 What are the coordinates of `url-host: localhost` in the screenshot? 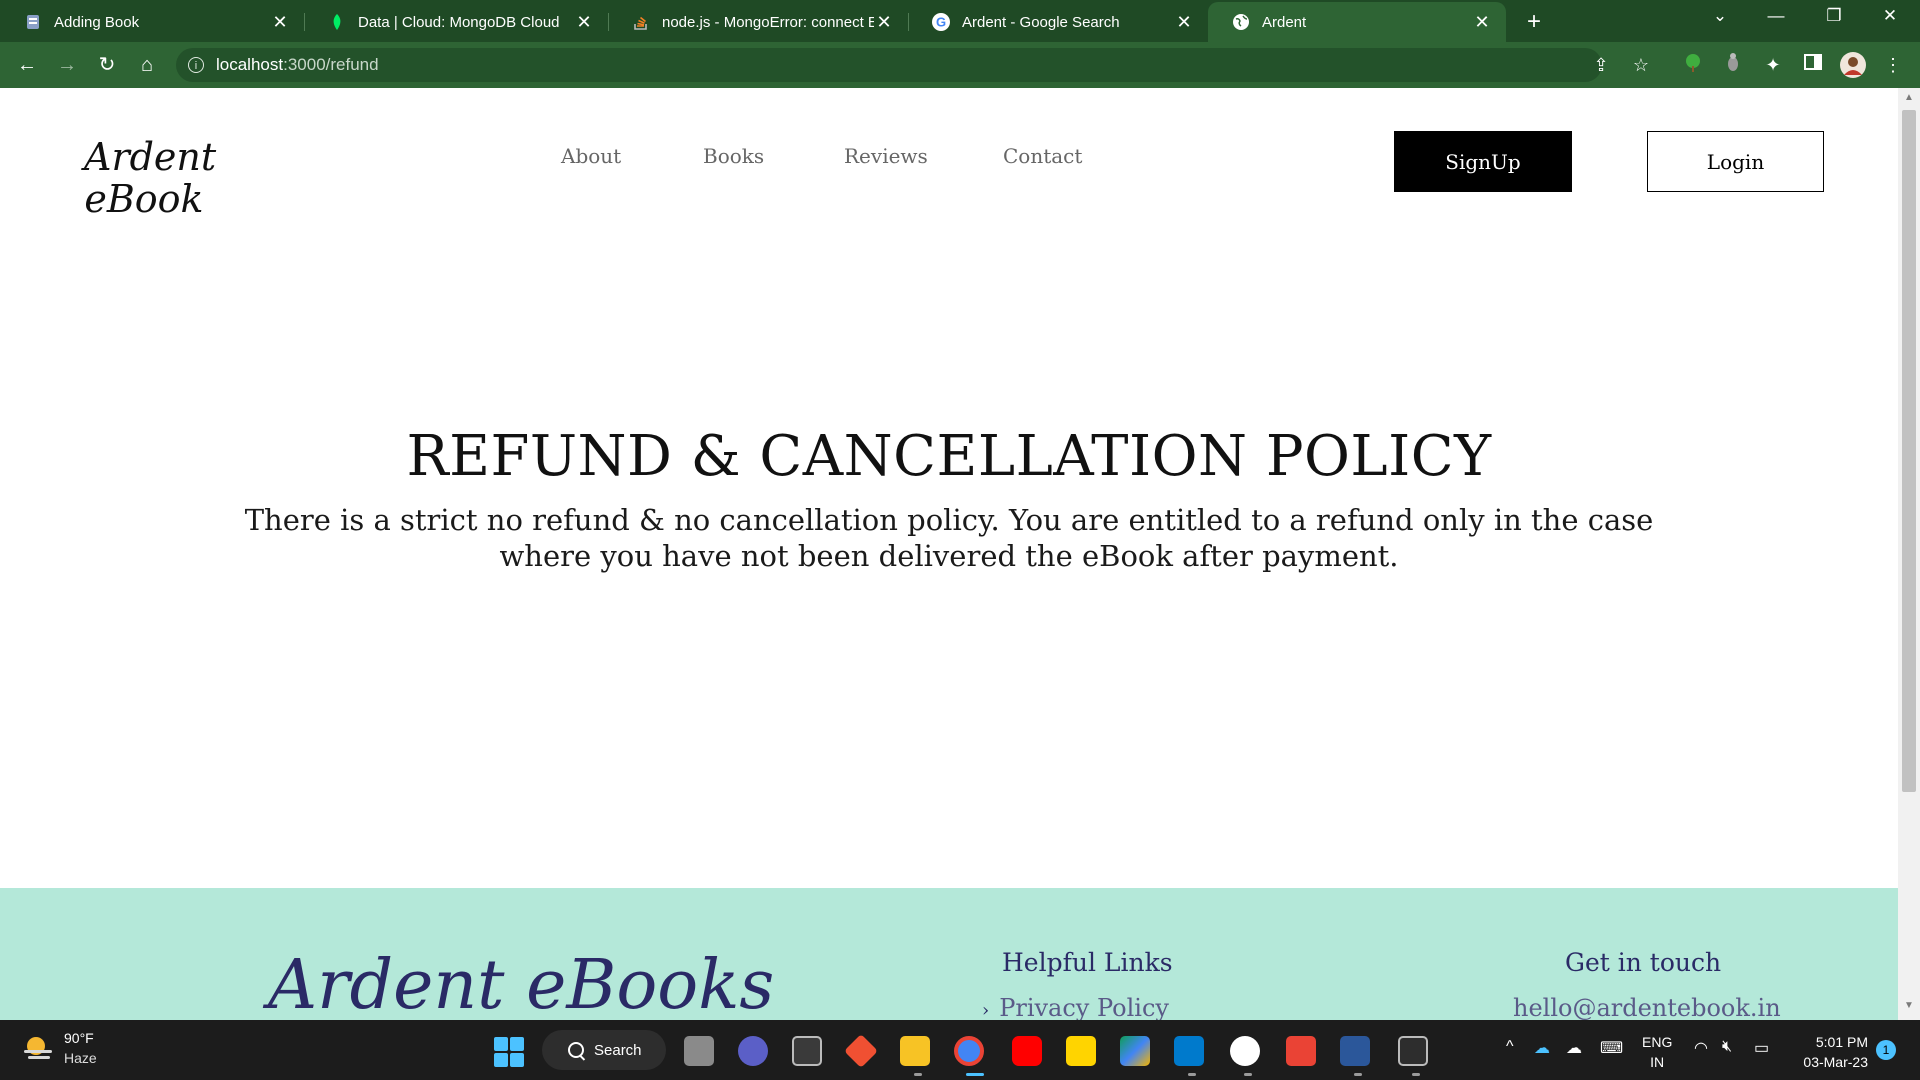 It's located at (250, 64).